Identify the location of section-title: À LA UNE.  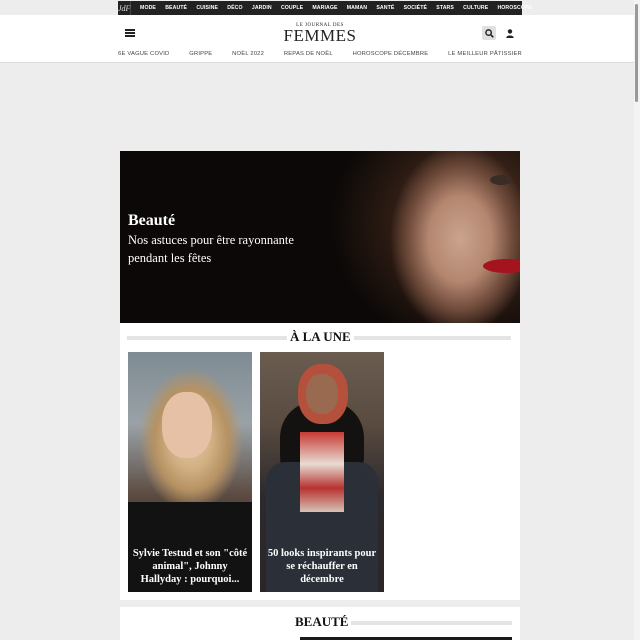
(320, 337).